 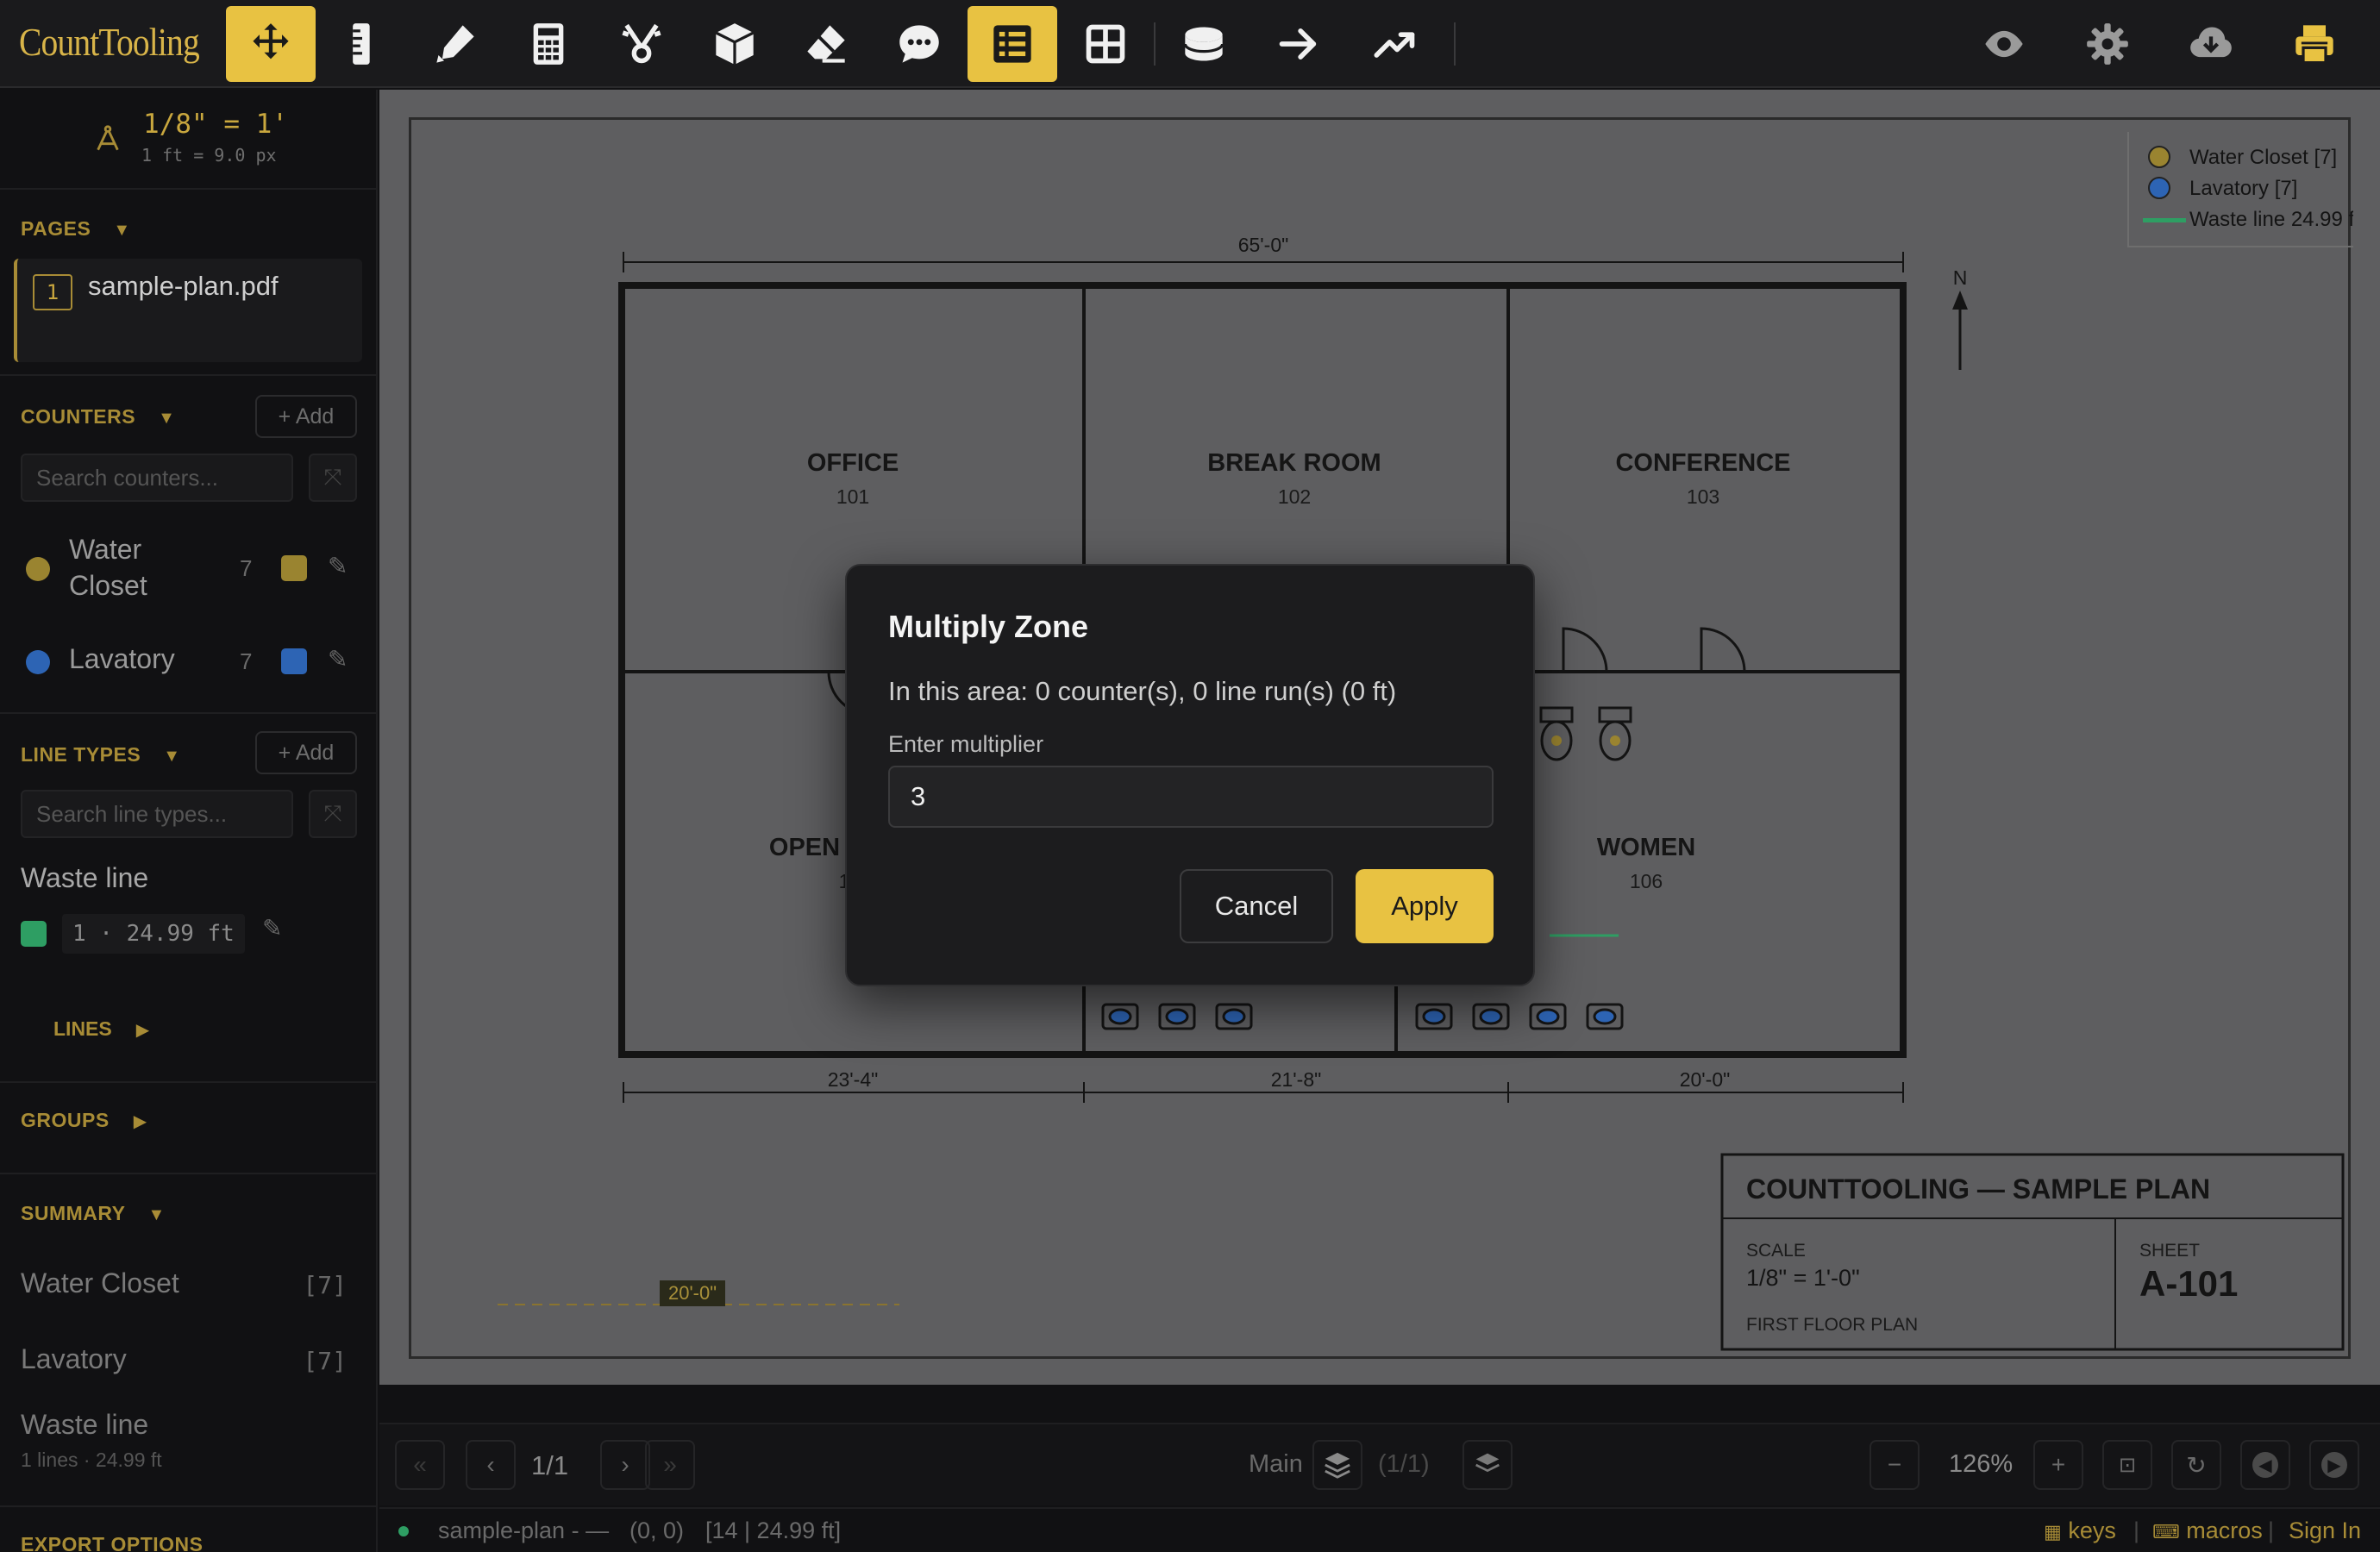 I want to click on multiplier-input: 3, so click(x=1191, y=797).